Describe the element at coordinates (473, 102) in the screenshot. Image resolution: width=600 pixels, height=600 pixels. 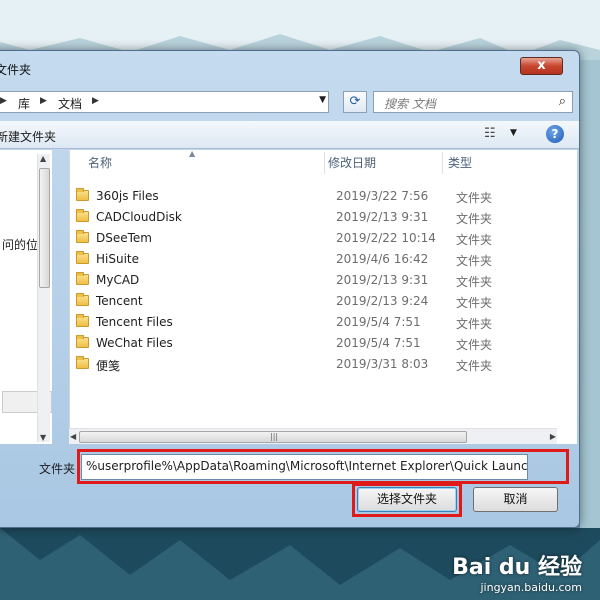
I see `search-box: 搜索 文档 ⌕` at that location.